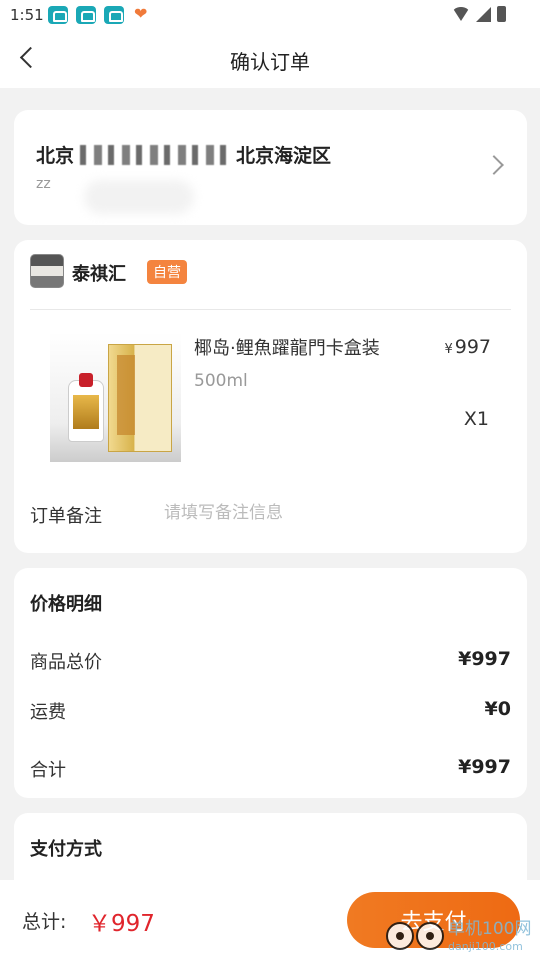 Image resolution: width=540 pixels, height=960 pixels. I want to click on bottle-graphic, so click(86, 407).